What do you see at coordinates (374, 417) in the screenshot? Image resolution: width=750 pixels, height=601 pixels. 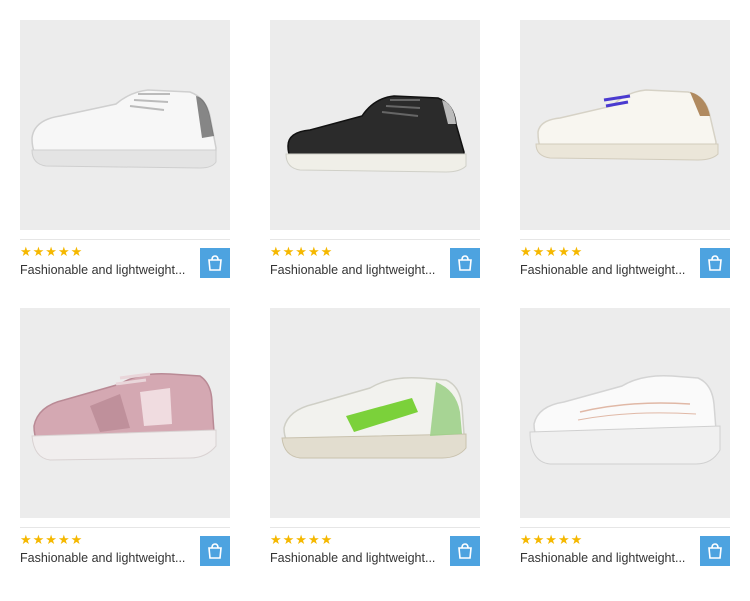 I see `white-green-sneaker-image` at bounding box center [374, 417].